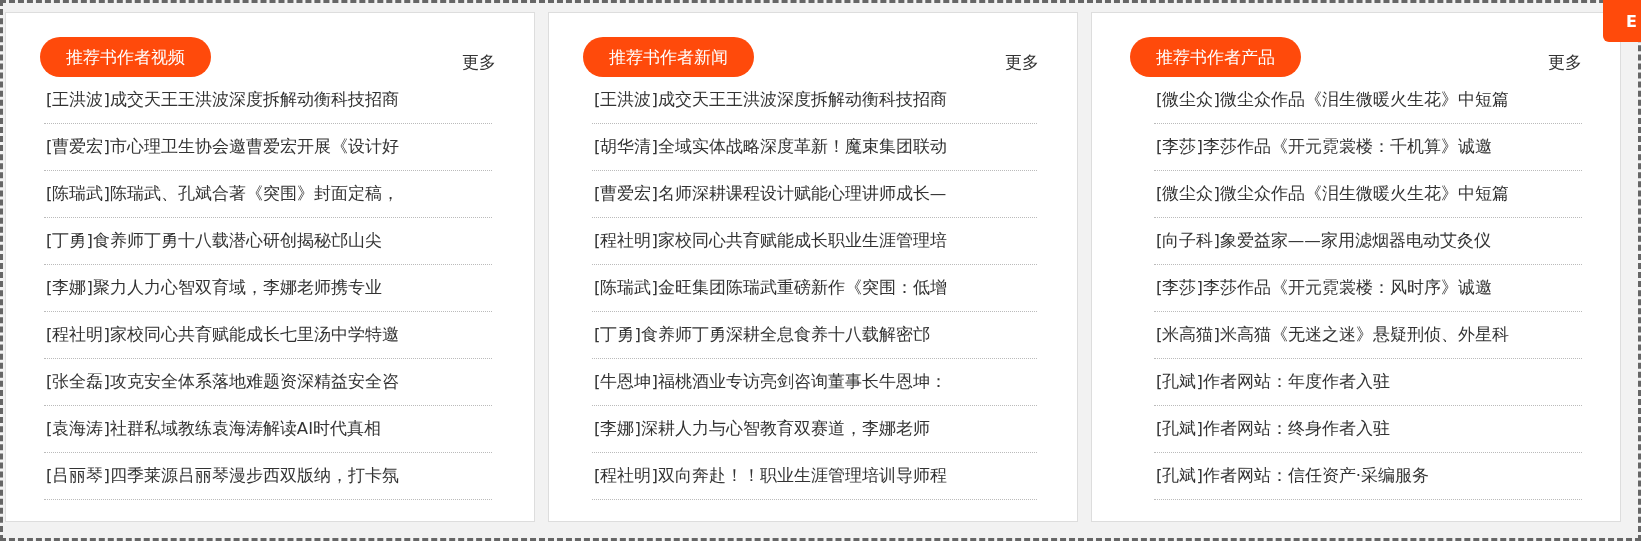  Describe the element at coordinates (769, 382) in the screenshot. I see `article-link: [牛恩坤]福桃酒业专访亮剑咨询董事长牛恩坤：` at that location.